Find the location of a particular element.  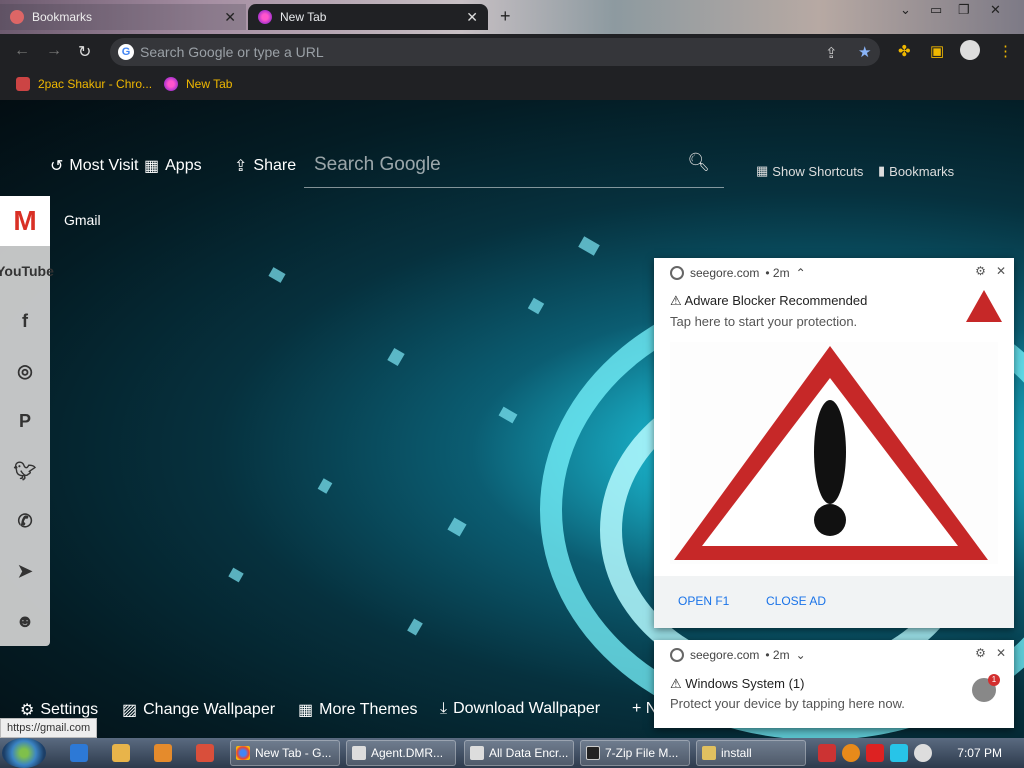

twitter-icon: 🐦︎ is located at coordinates (25, 471).